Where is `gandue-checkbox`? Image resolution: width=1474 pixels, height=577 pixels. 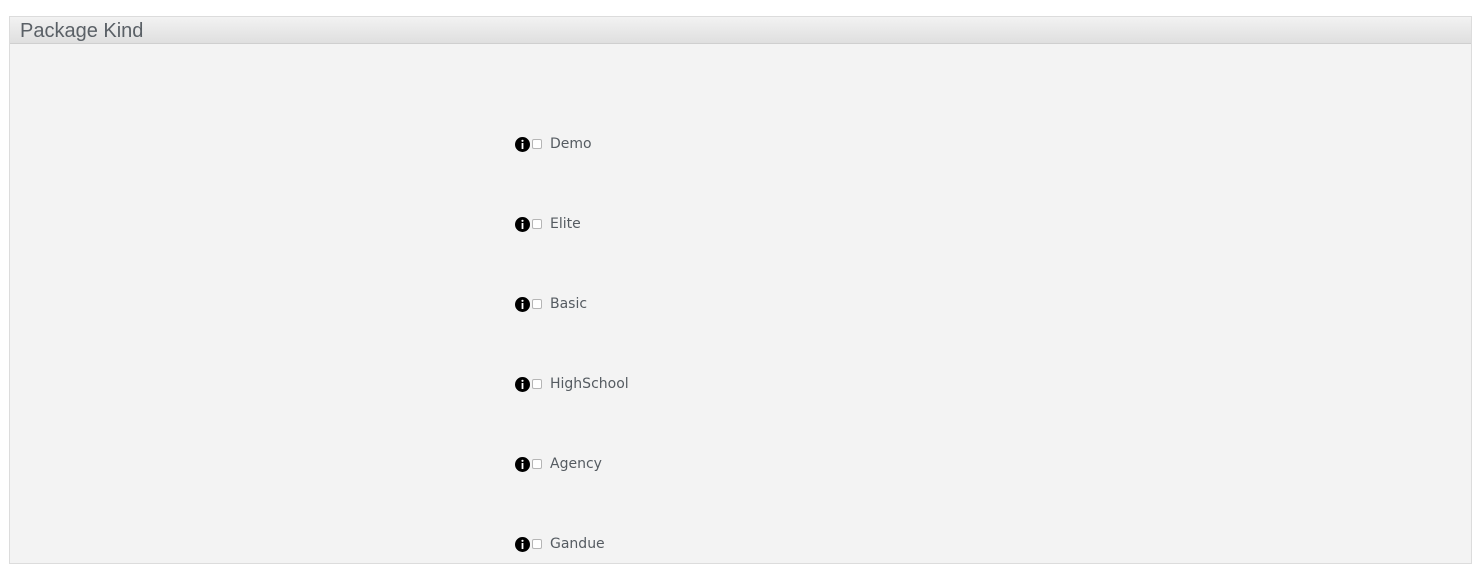 gandue-checkbox is located at coordinates (537, 544).